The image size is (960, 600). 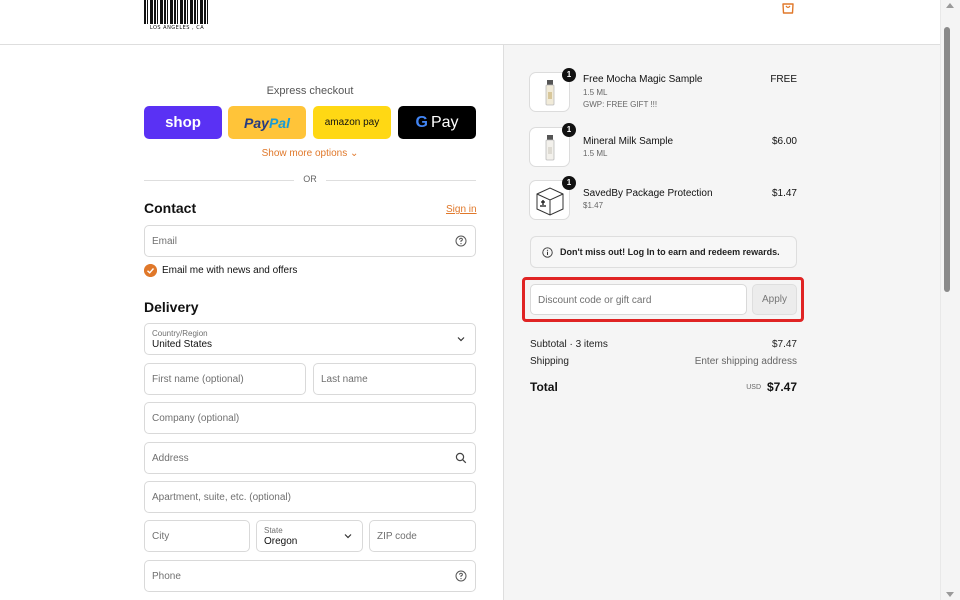 I want to click on item-note: GWP: FREE GIFT !!!, so click(x=620, y=104).